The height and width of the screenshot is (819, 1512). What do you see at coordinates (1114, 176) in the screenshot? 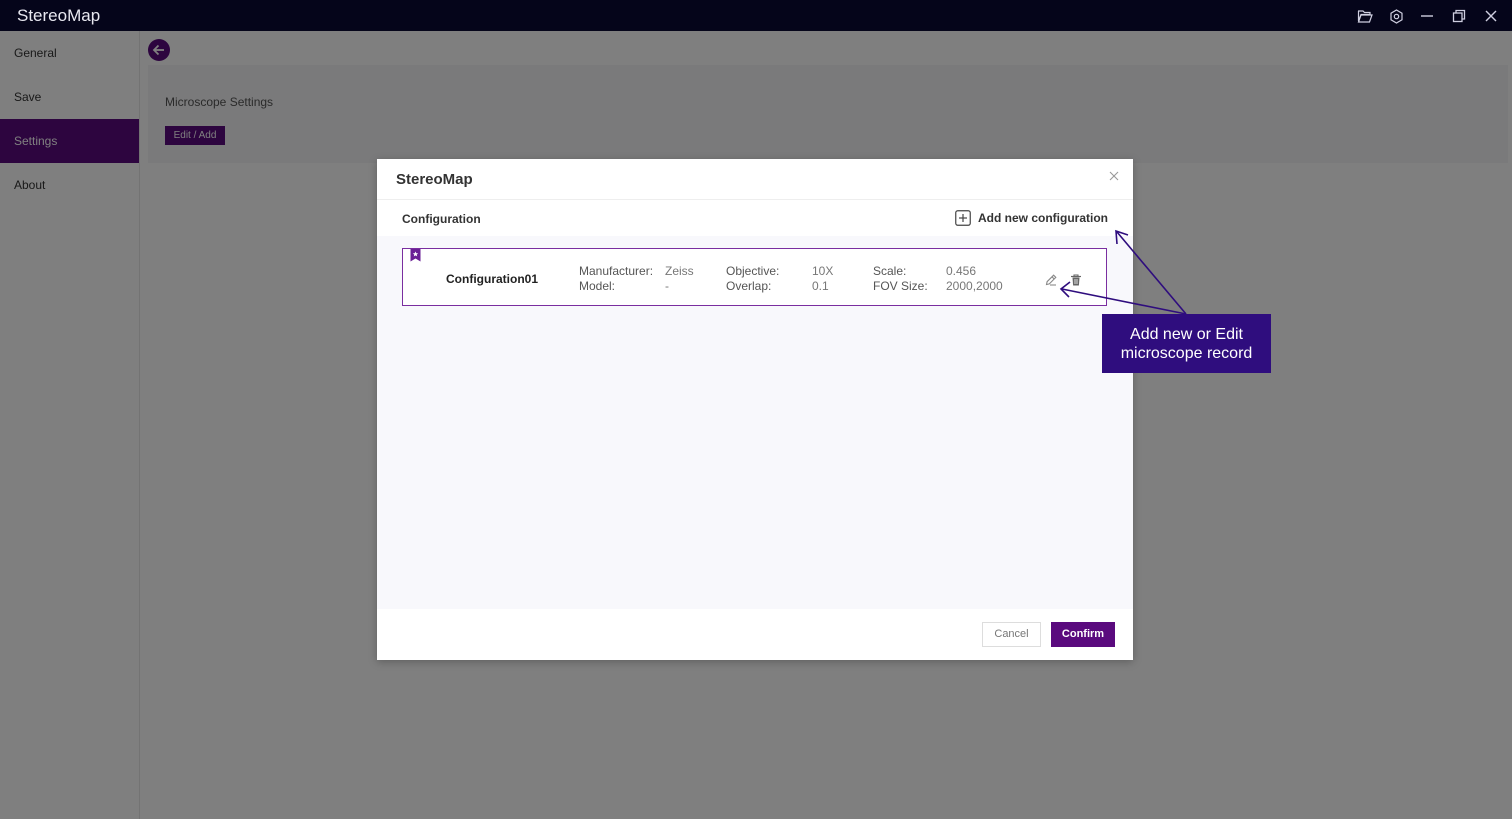
I see `close-icon` at bounding box center [1114, 176].